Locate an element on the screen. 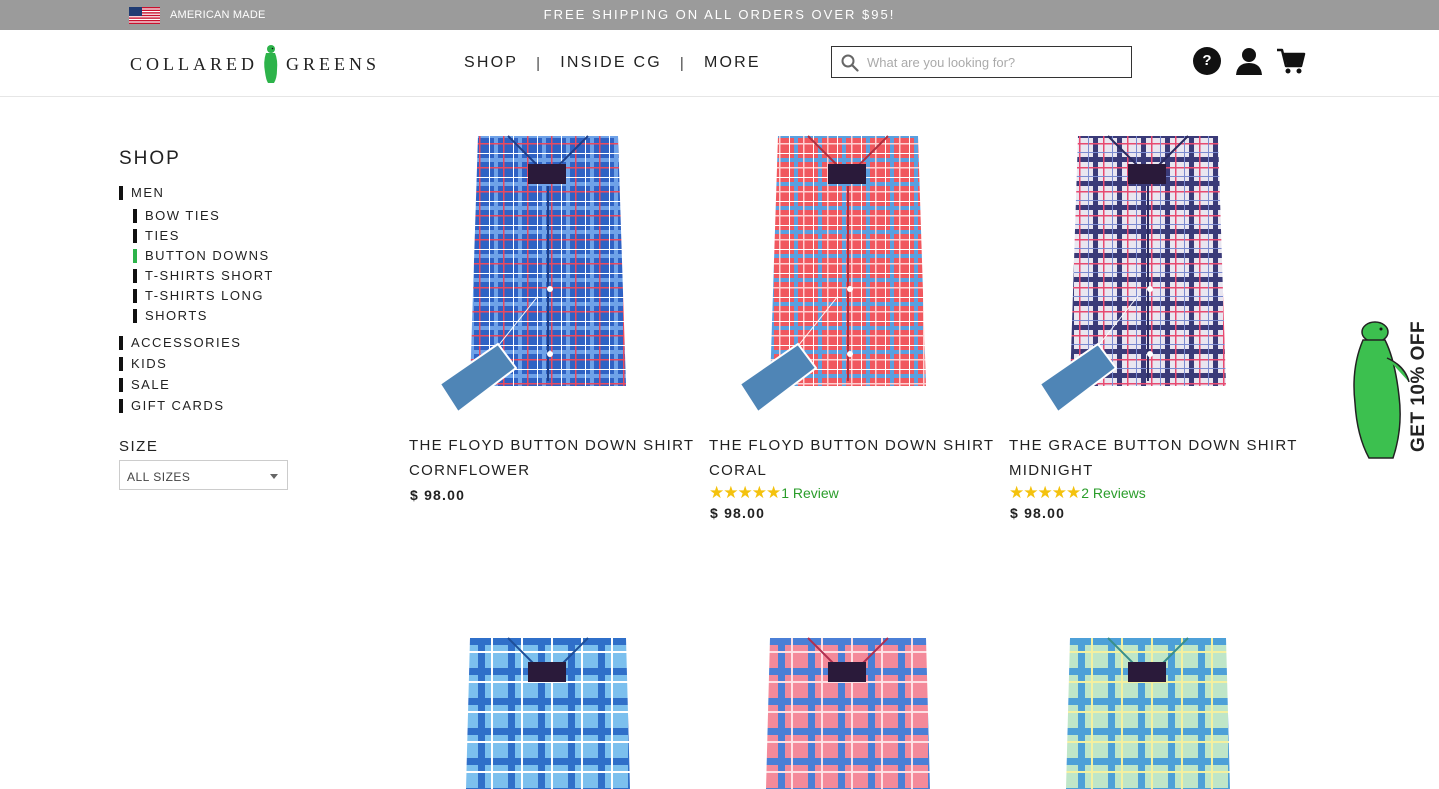 This screenshot has width=1439, height=789. product-title: THE GRACE BUTTON DOWN SHIRT MIDNIGHT is located at coordinates (1153, 458).